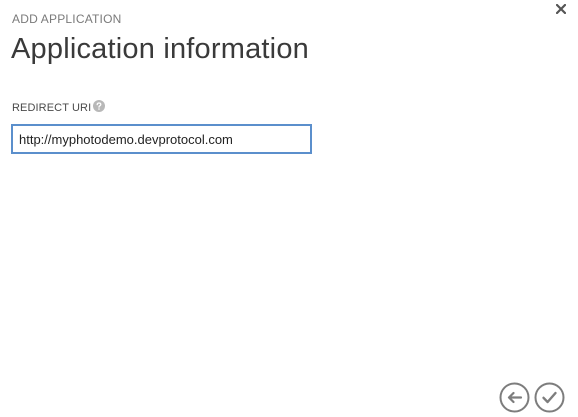  I want to click on arrow-left-icon, so click(514, 397).